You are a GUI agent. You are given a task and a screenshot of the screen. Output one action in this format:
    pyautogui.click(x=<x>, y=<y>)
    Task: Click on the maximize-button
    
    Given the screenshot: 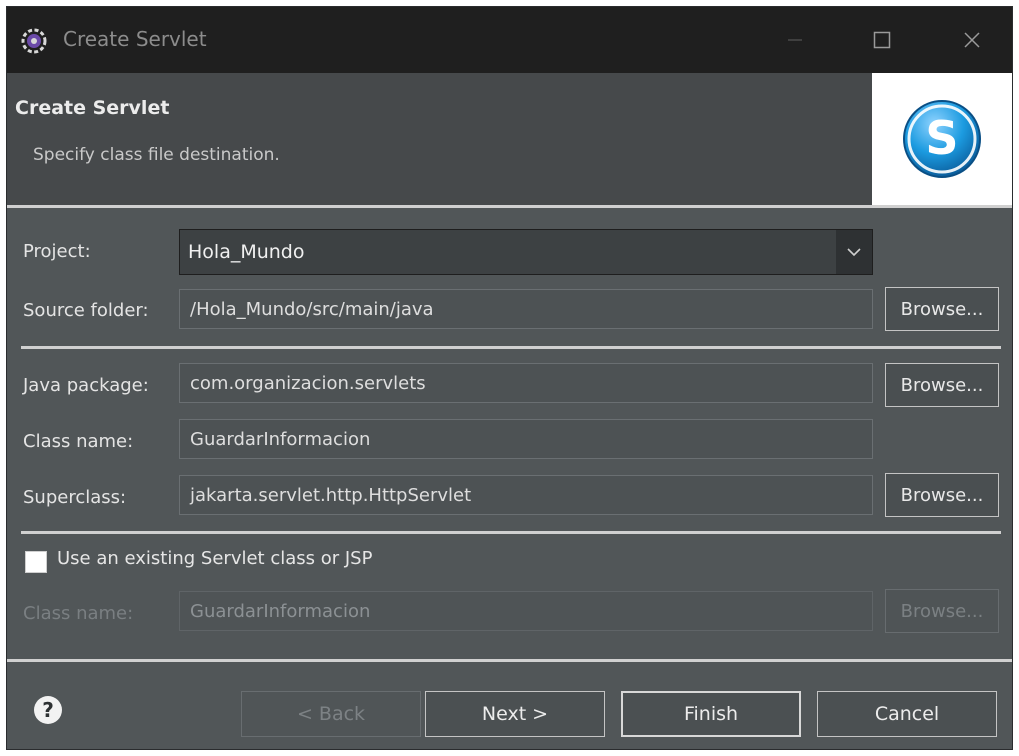 What is the action you would take?
    pyautogui.click(x=882, y=40)
    